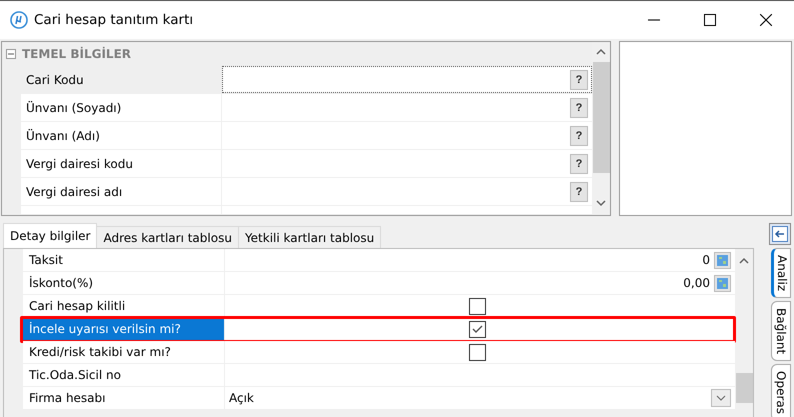 This screenshot has height=417, width=794. I want to click on grid-row: Taksit 0, so click(379, 260).